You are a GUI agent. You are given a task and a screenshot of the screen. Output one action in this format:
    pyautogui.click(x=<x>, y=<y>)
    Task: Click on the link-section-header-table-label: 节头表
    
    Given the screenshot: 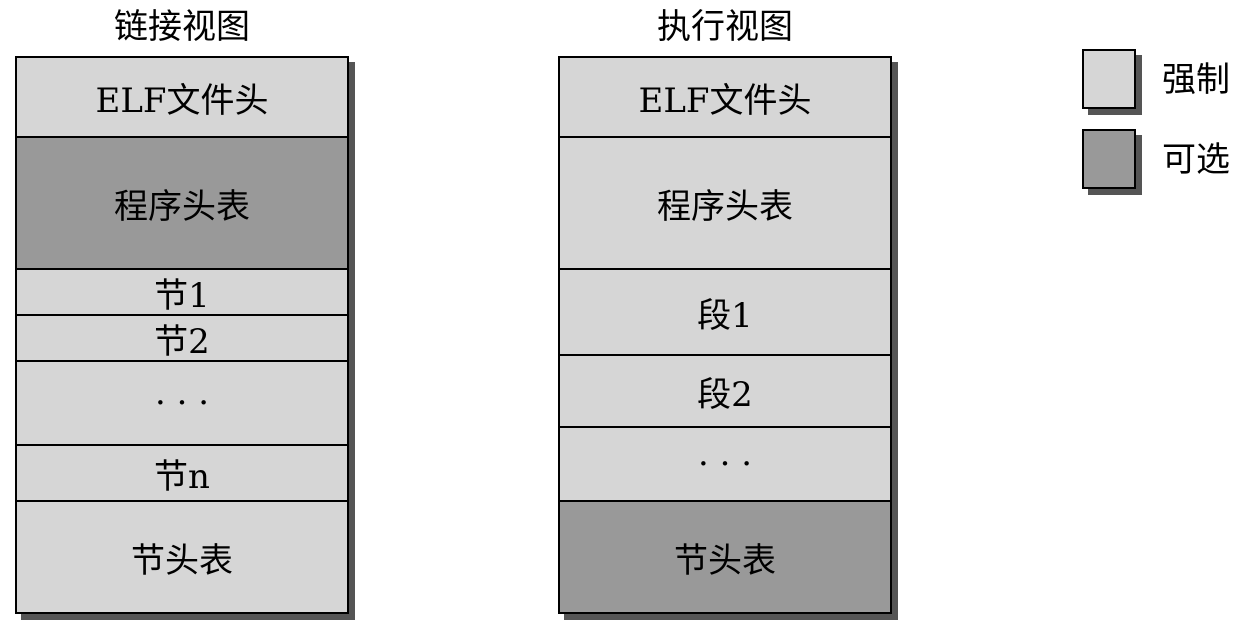 What is the action you would take?
    pyautogui.click(x=182, y=560)
    